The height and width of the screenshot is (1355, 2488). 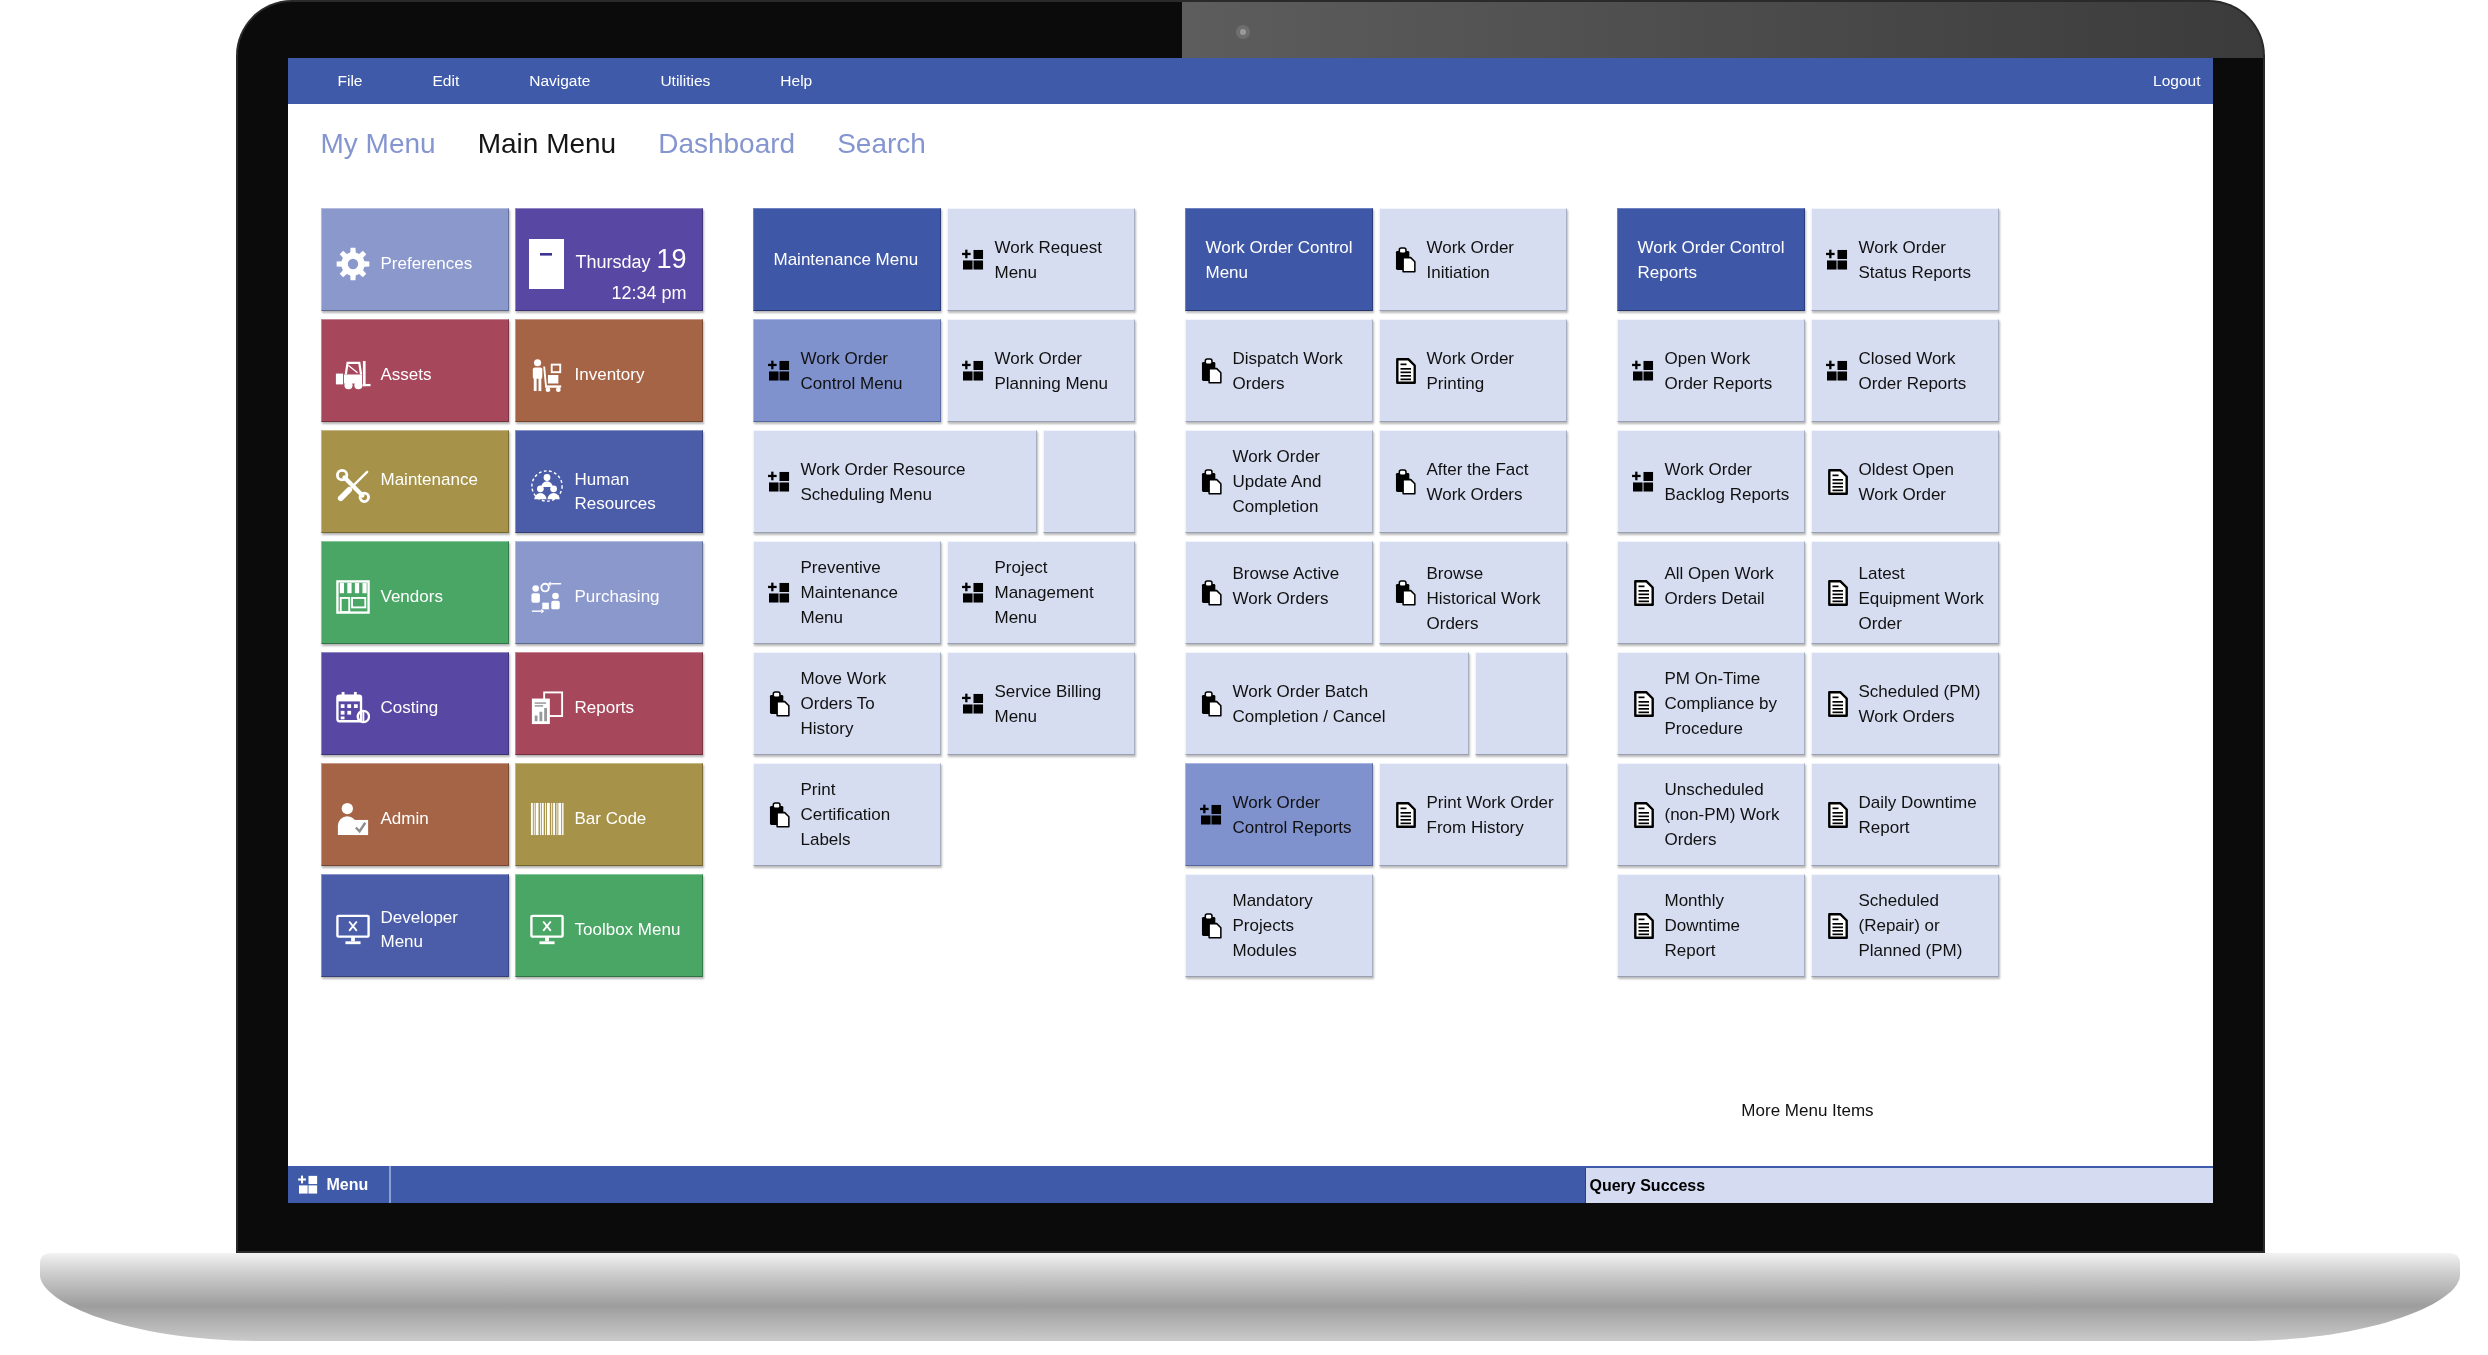 I want to click on tab: Main Menu, so click(x=547, y=144).